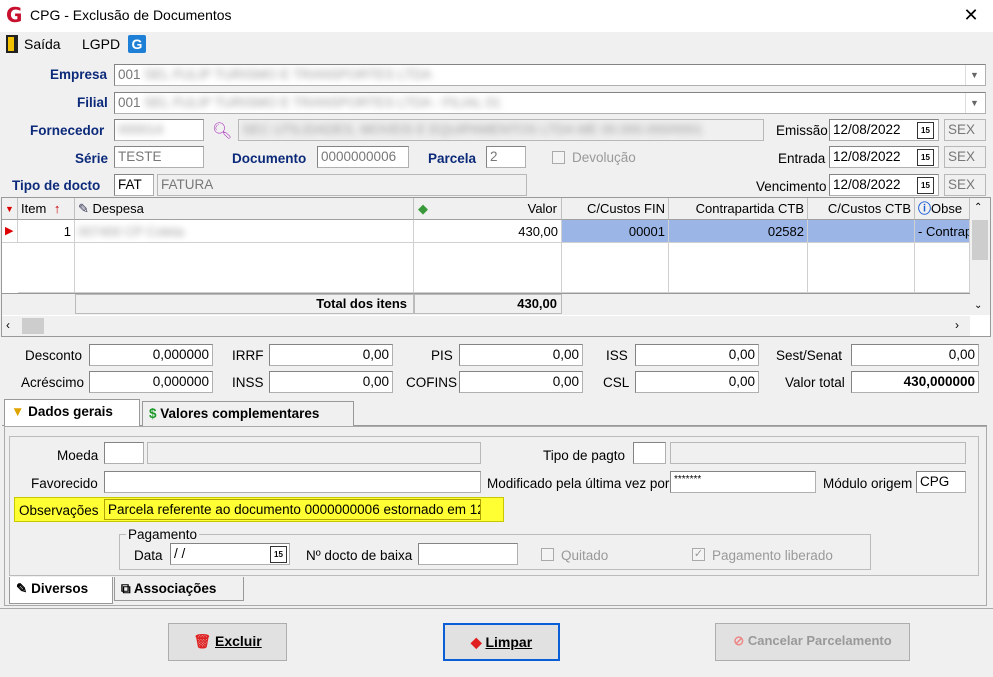 The height and width of the screenshot is (677, 993). Describe the element at coordinates (815, 382) in the screenshot. I see `valor-total-label: Valor total` at that location.